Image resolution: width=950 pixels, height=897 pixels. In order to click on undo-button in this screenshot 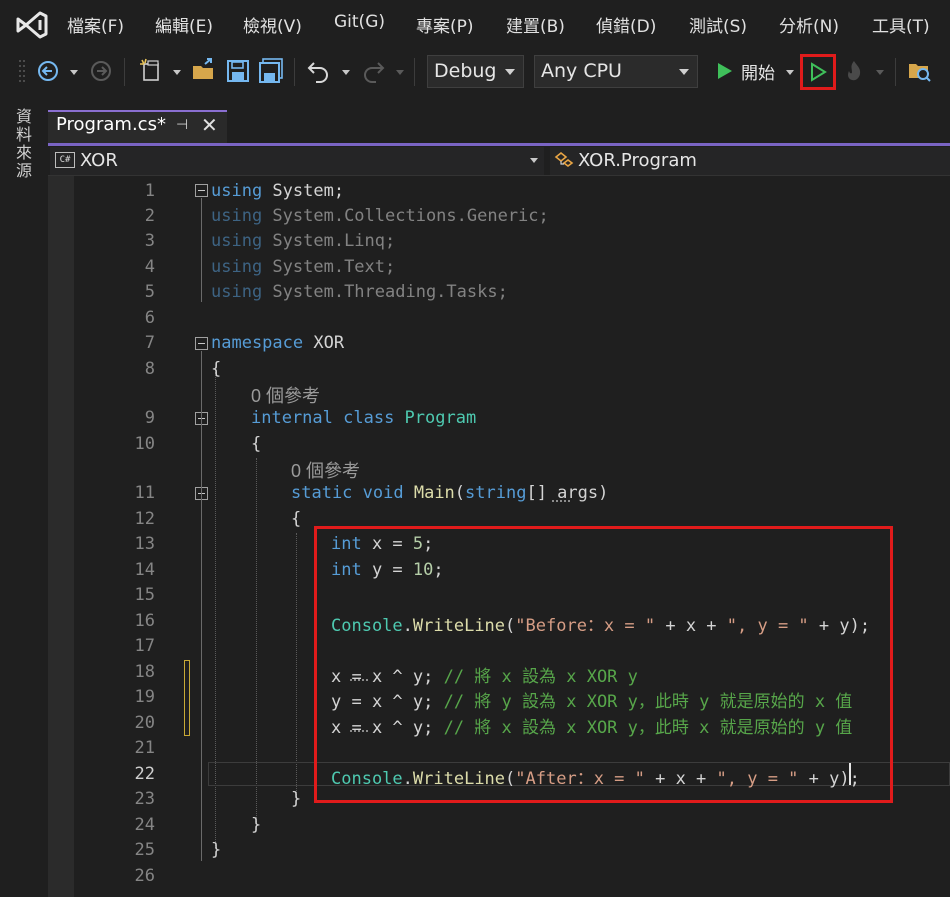, I will do `click(318, 71)`.